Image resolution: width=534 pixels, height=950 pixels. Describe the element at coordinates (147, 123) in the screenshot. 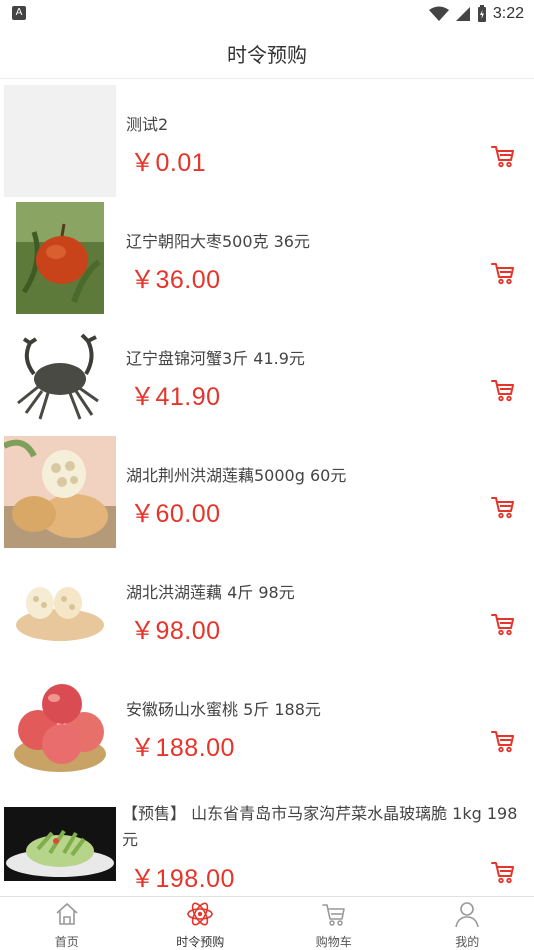

I see `product-name: 测试2` at that location.